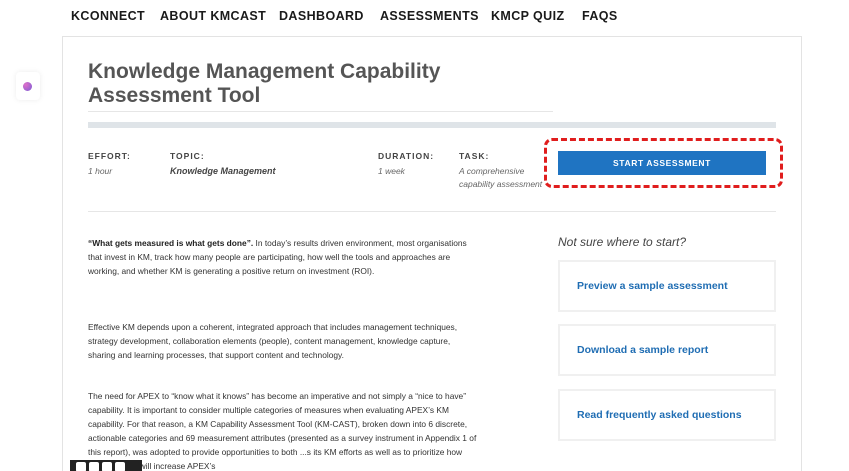 The image size is (849, 471). I want to click on title-divider, so click(320, 111).